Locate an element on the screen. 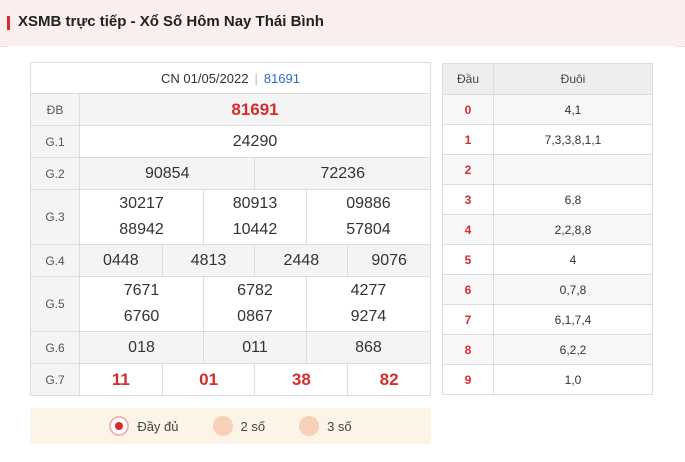 This screenshot has height=462, width=685. prize-g7-value: 82 is located at coordinates (389, 379).